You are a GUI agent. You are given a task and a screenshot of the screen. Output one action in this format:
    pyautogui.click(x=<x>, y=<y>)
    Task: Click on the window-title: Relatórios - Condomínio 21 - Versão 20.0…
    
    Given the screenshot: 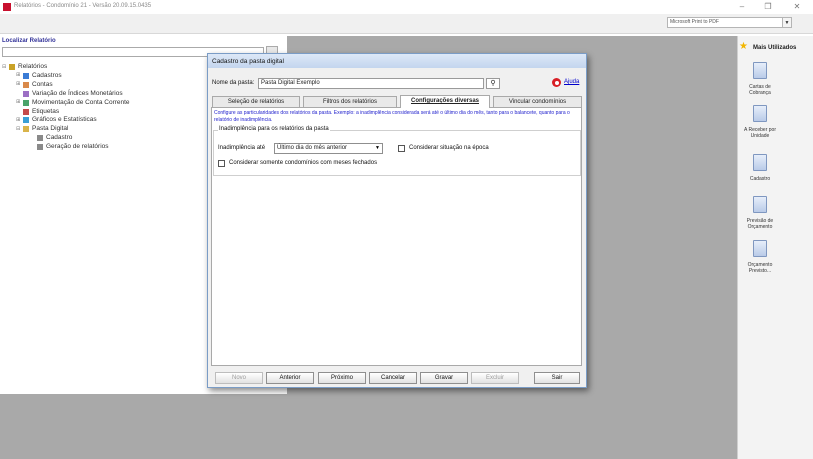 What is the action you would take?
    pyautogui.click(x=83, y=6)
    